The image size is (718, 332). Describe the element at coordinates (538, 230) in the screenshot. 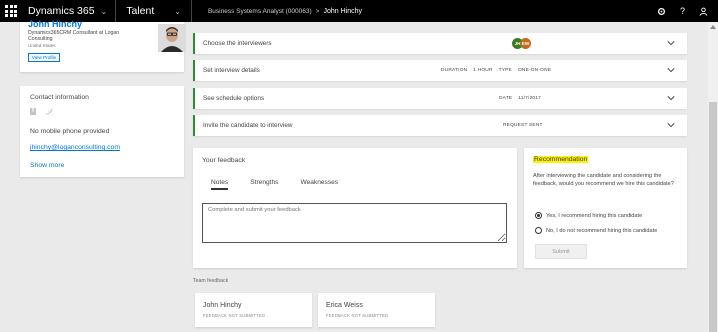

I see `radio-unselected-icon` at that location.